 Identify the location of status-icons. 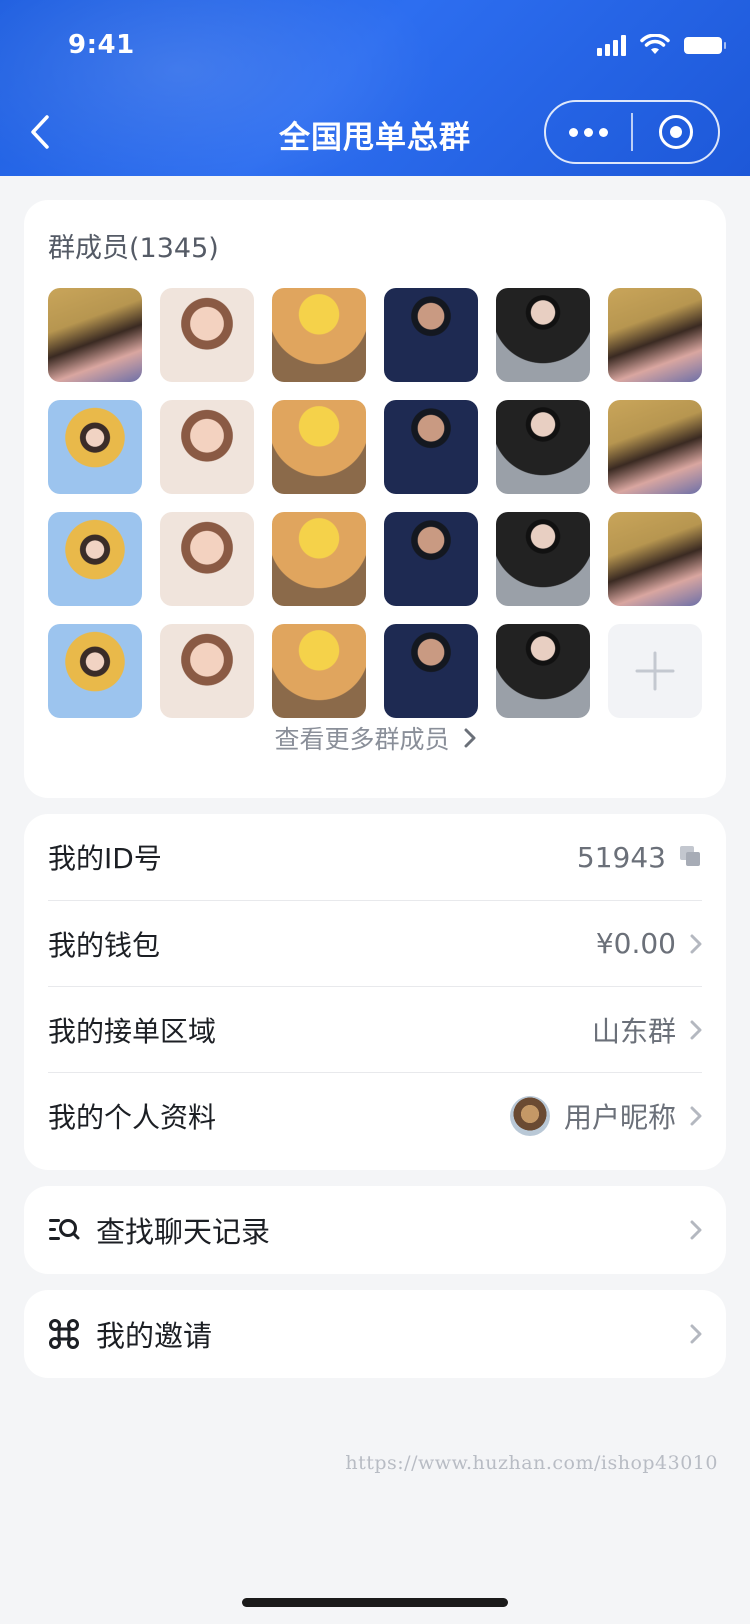
(661, 45).